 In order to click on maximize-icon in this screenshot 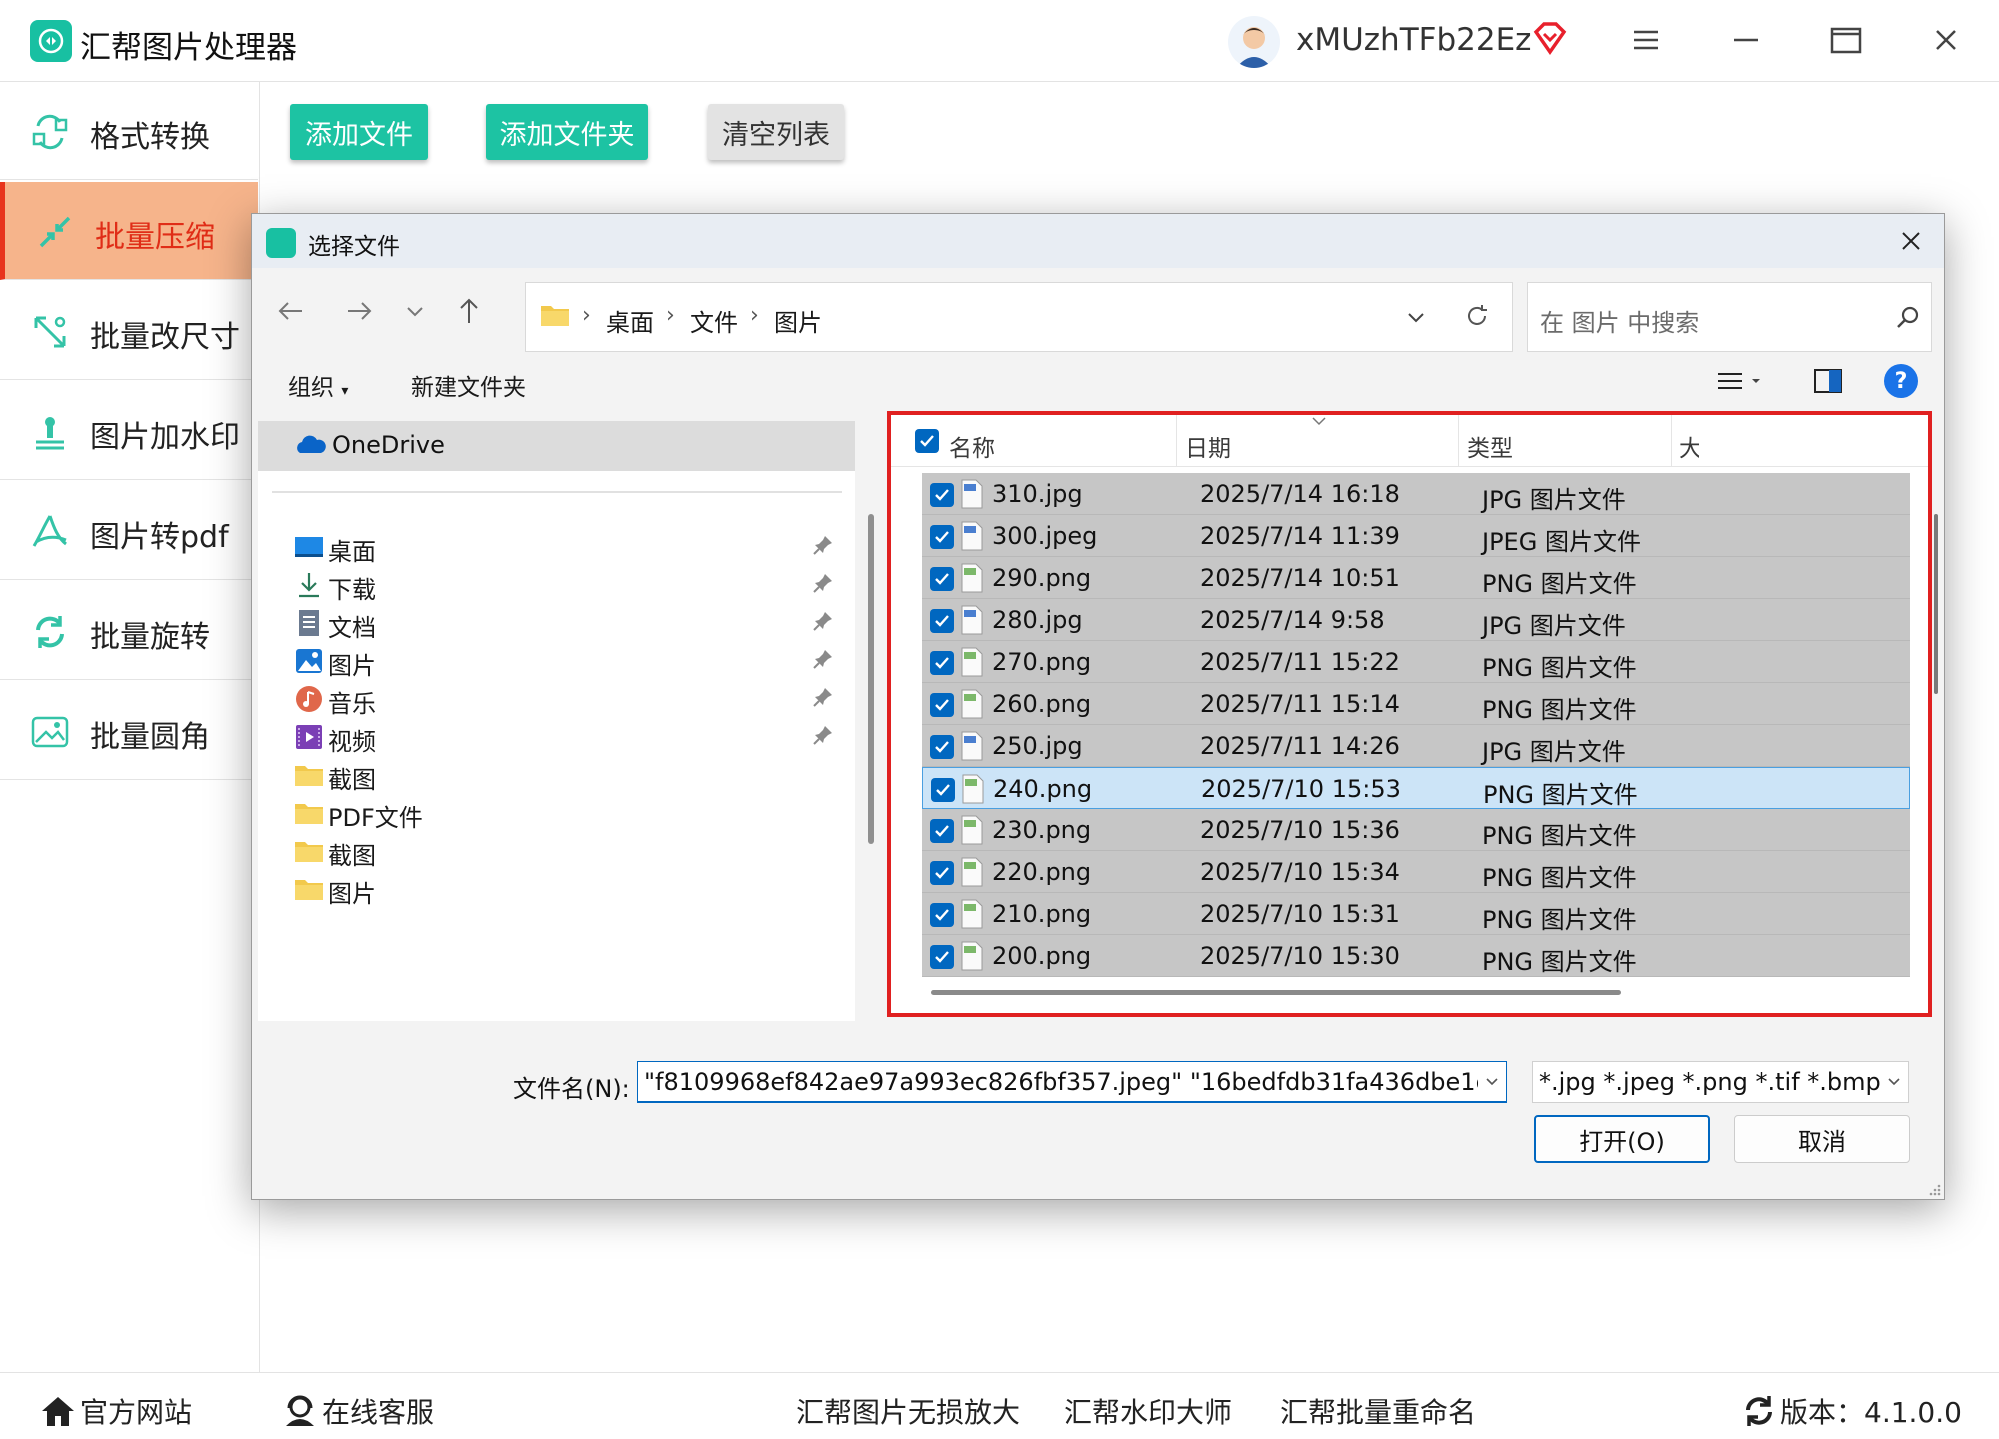, I will do `click(1846, 40)`.